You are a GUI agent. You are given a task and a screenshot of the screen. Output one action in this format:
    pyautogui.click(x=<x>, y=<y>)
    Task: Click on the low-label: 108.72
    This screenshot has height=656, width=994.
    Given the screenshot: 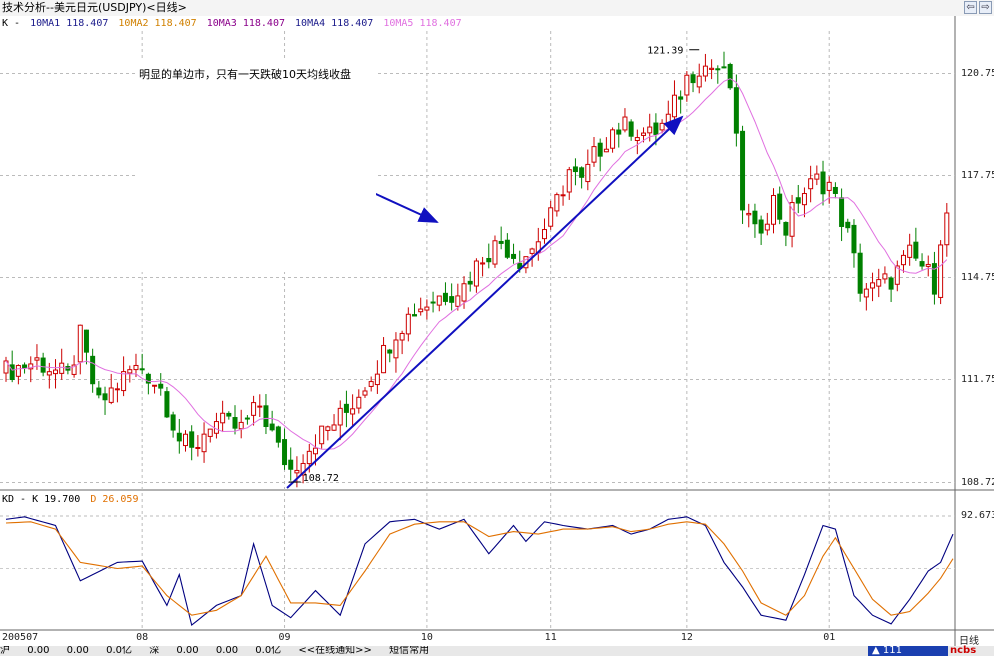 What is the action you would take?
    pyautogui.click(x=321, y=478)
    